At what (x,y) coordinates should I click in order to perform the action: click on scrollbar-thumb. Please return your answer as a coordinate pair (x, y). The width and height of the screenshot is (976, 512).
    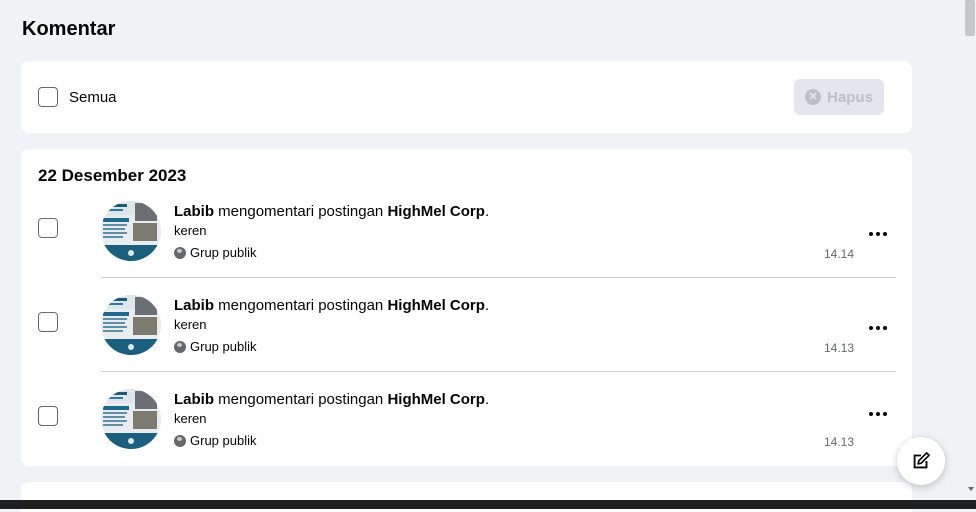
    Looking at the image, I should click on (970, 18).